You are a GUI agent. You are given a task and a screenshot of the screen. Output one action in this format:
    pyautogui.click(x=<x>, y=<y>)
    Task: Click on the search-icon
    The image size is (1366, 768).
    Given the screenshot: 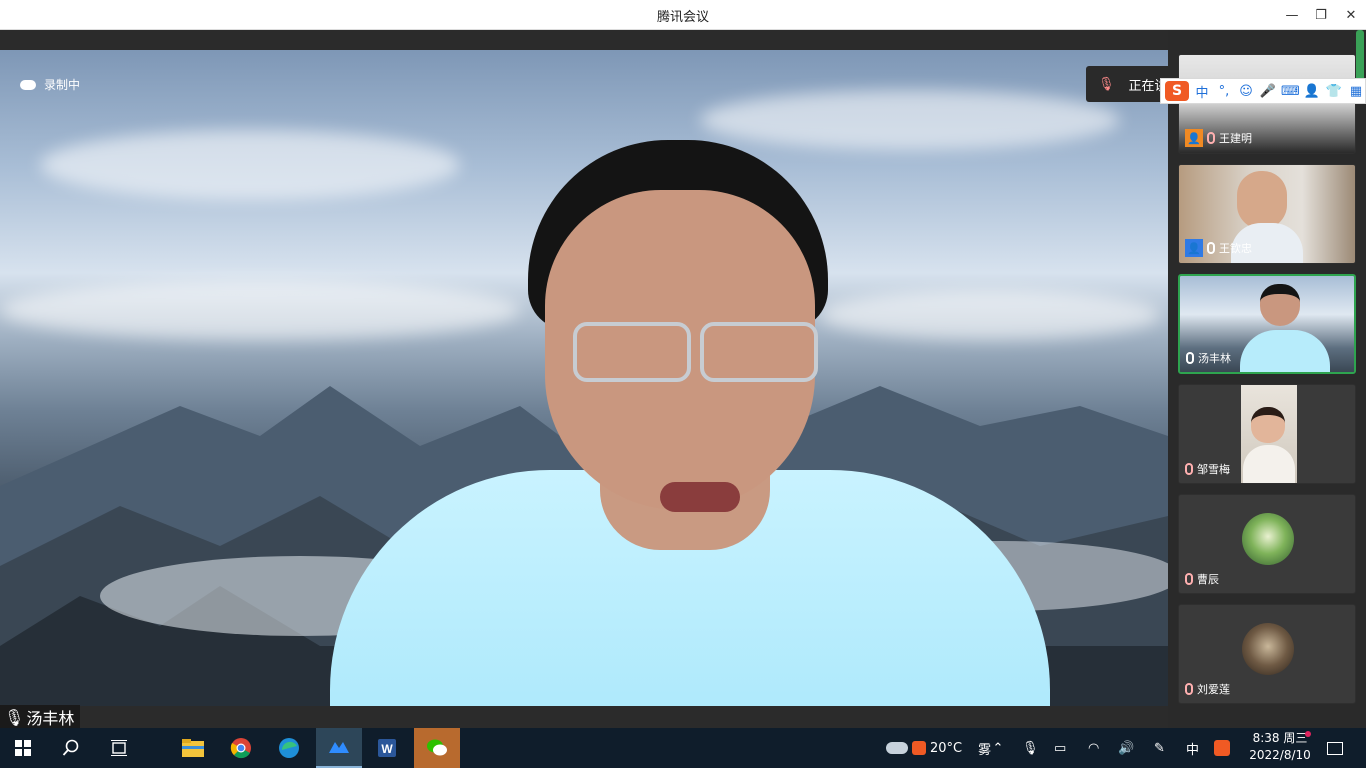 What is the action you would take?
    pyautogui.click(x=70, y=747)
    